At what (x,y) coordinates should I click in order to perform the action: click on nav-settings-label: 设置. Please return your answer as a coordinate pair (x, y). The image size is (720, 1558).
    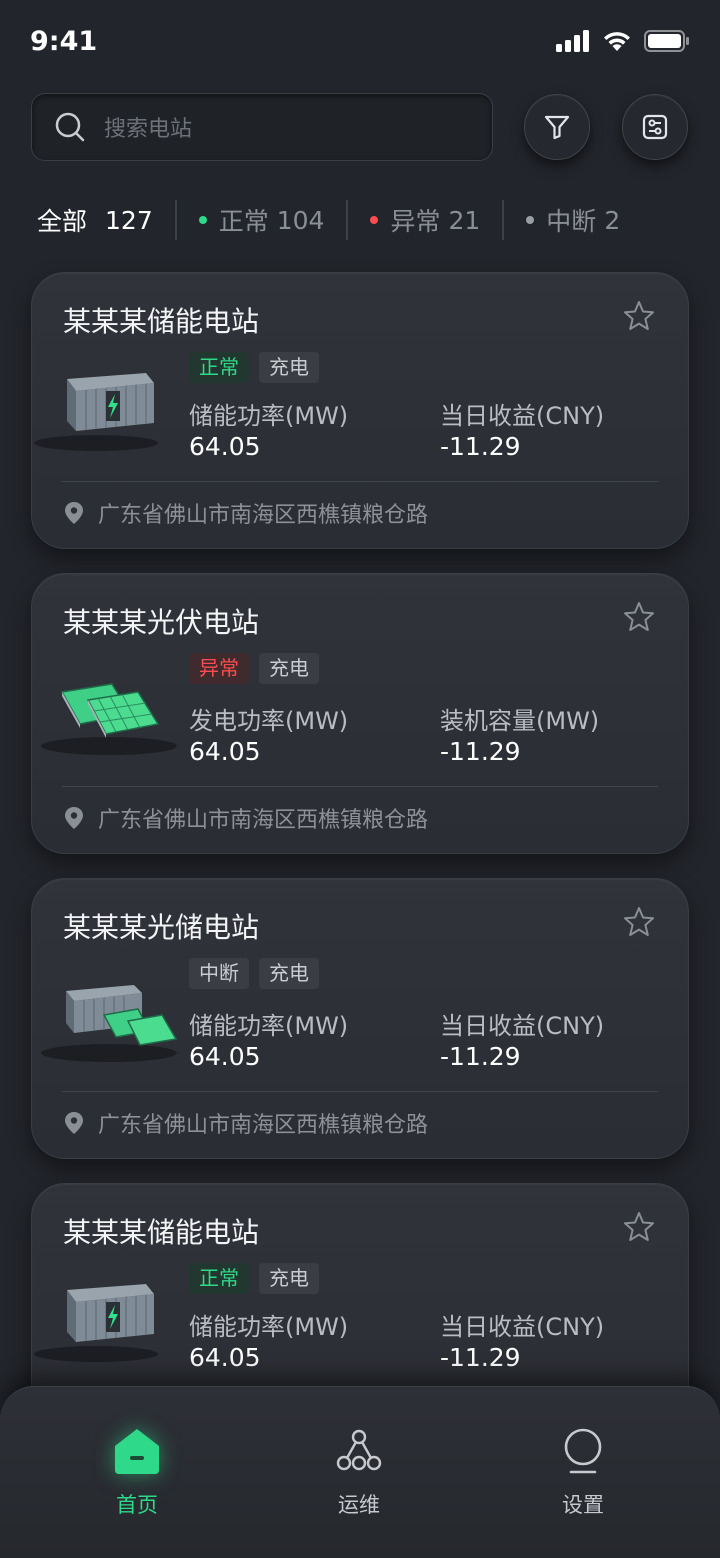
    Looking at the image, I should click on (583, 1505).